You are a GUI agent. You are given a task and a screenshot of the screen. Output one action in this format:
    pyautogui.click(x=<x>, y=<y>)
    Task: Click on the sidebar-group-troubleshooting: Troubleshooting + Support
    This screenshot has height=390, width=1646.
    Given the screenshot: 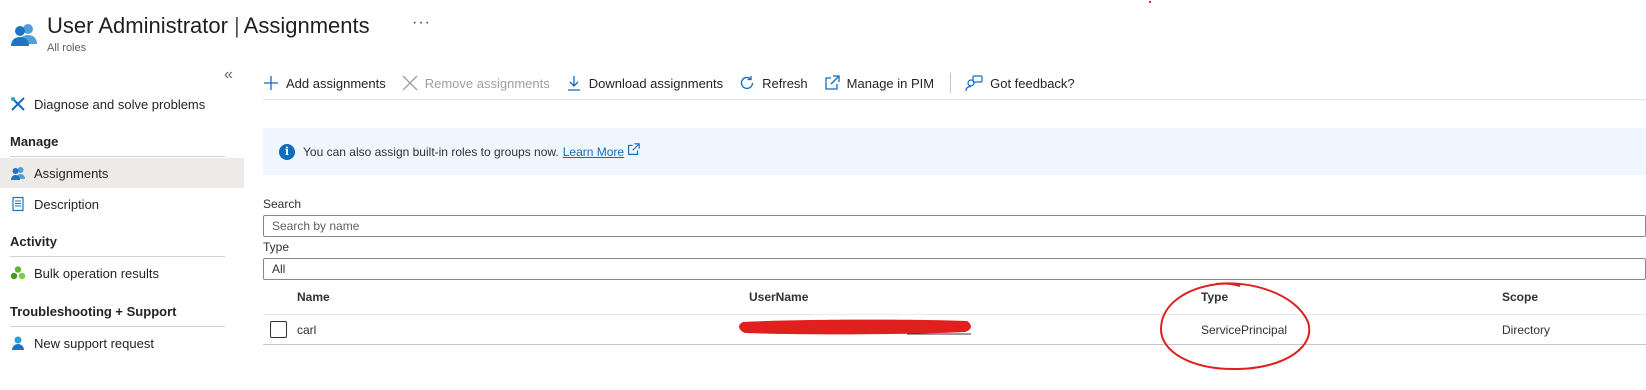 What is the action you would take?
    pyautogui.click(x=93, y=311)
    